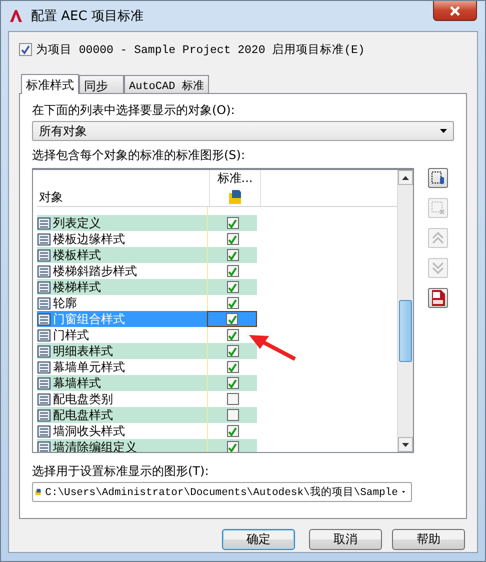  Describe the element at coordinates (258, 539) in the screenshot. I see `dialog-button: 确定` at that location.